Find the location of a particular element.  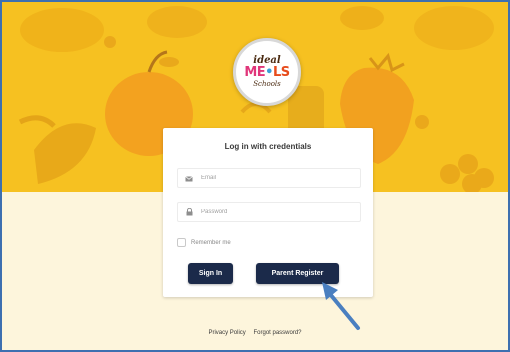

apple-leaf is located at coordinates (169, 62).